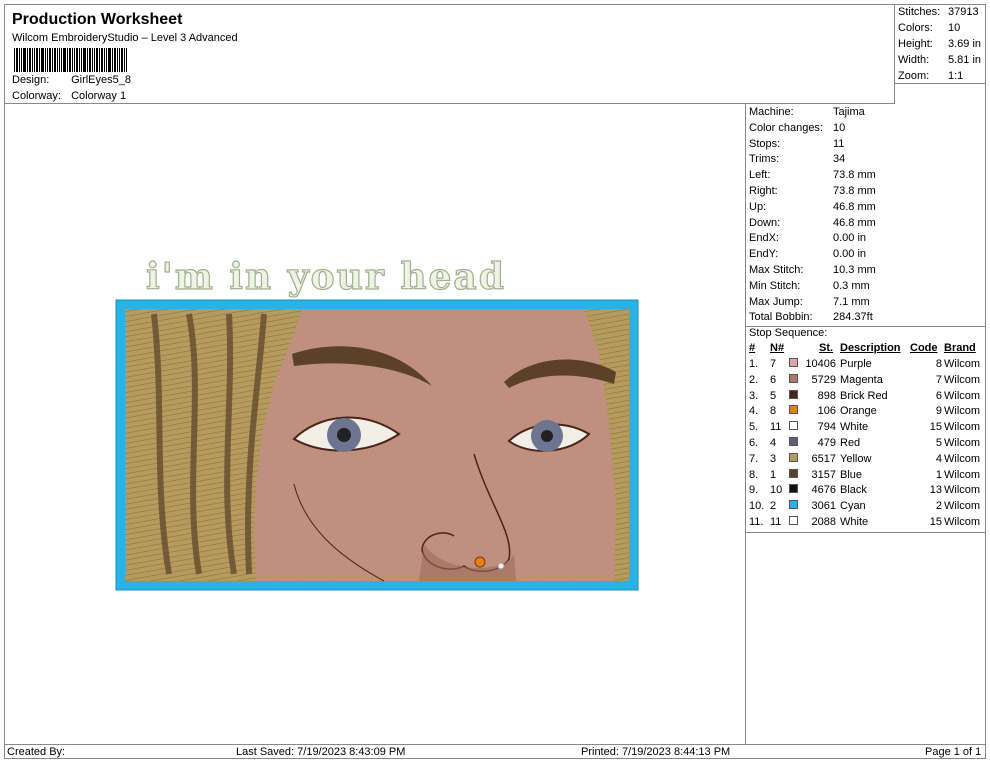  What do you see at coordinates (776, 270) in the screenshot?
I see `info-label: Max Stitch:` at bounding box center [776, 270].